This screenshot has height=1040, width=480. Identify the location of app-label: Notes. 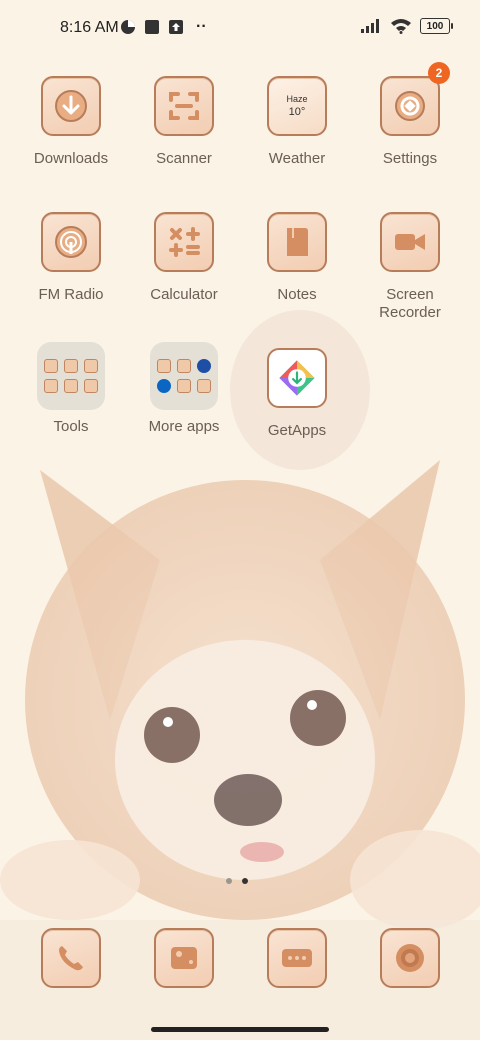
(297, 294).